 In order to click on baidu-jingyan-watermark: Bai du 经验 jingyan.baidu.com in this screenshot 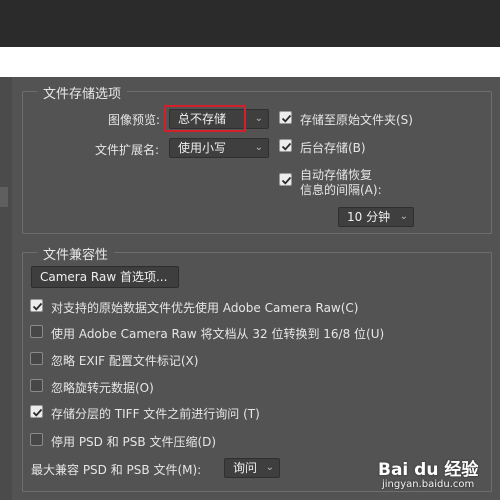, I will do `click(437, 475)`.